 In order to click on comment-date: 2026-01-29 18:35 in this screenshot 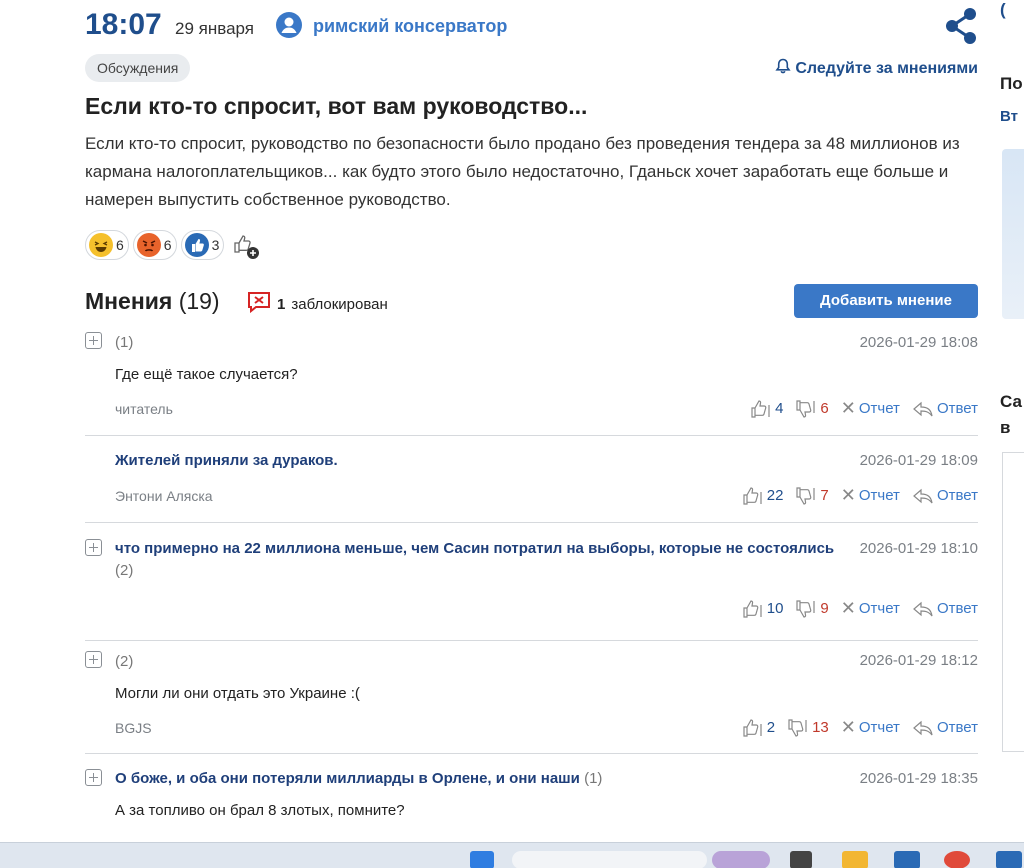, I will do `click(918, 778)`.